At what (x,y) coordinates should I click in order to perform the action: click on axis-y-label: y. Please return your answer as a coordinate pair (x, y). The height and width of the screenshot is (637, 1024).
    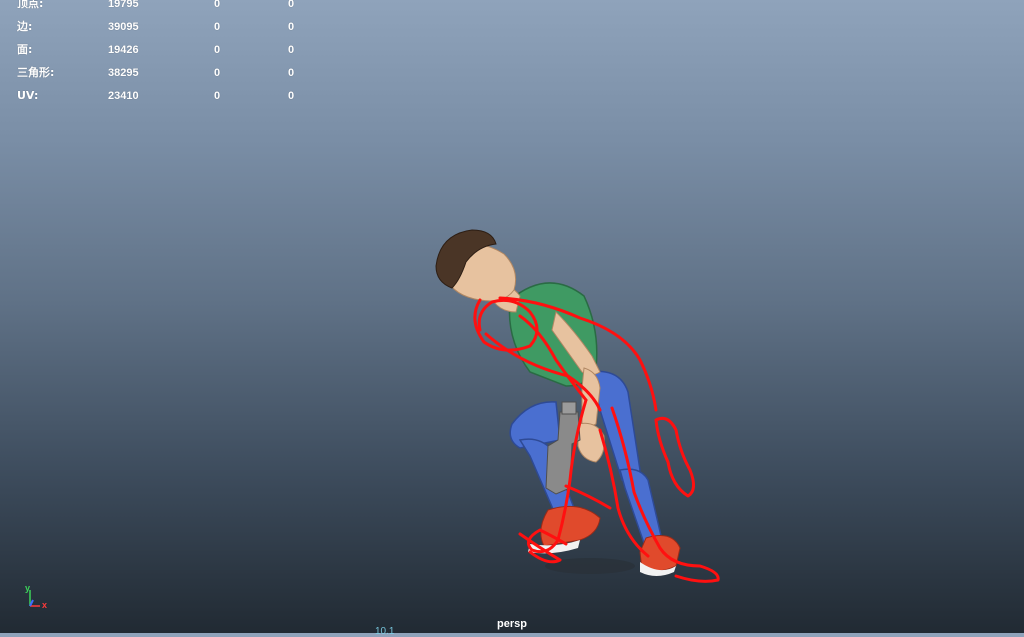
    Looking at the image, I should click on (28, 588).